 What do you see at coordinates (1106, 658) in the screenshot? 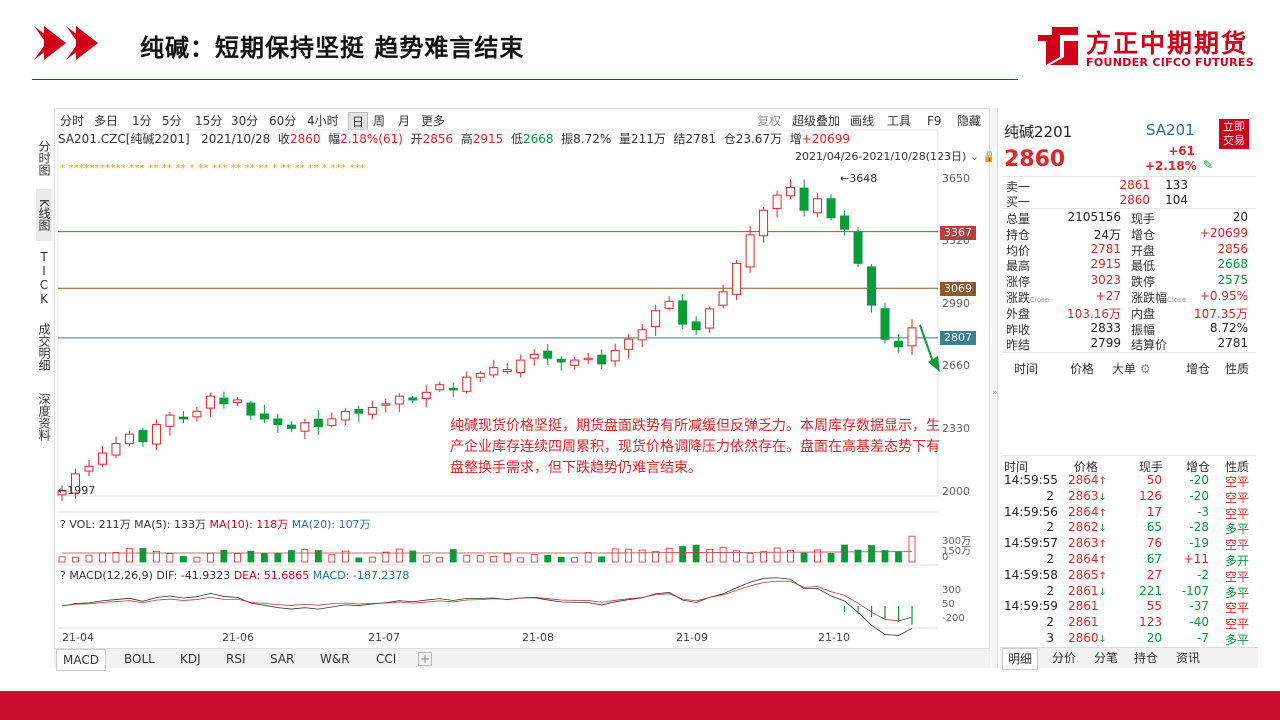
I see `tab-ticks: 分笔` at bounding box center [1106, 658].